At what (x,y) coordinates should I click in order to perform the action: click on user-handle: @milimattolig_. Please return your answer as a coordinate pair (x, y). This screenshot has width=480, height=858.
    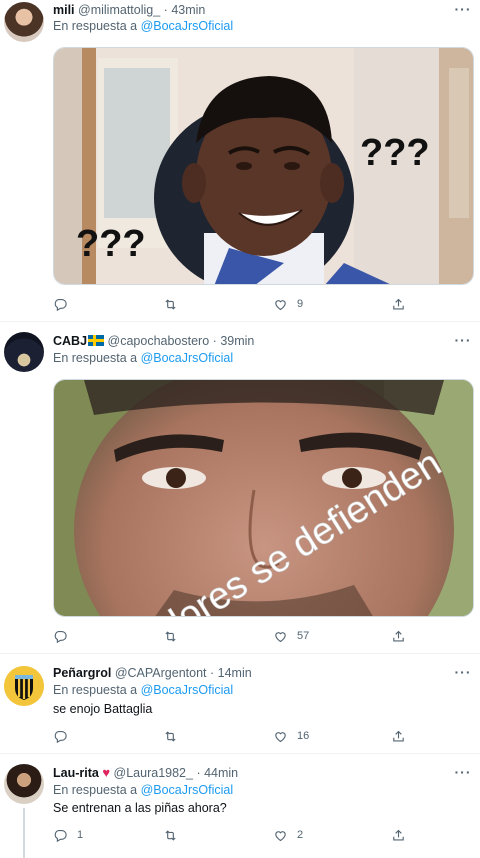
    Looking at the image, I should click on (119, 10).